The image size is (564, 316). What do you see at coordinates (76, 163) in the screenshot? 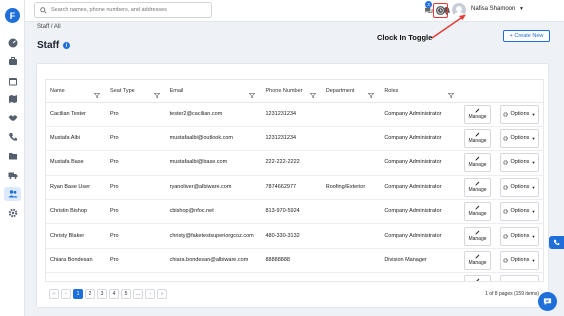
I see `cell-name: Mustafa Base` at bounding box center [76, 163].